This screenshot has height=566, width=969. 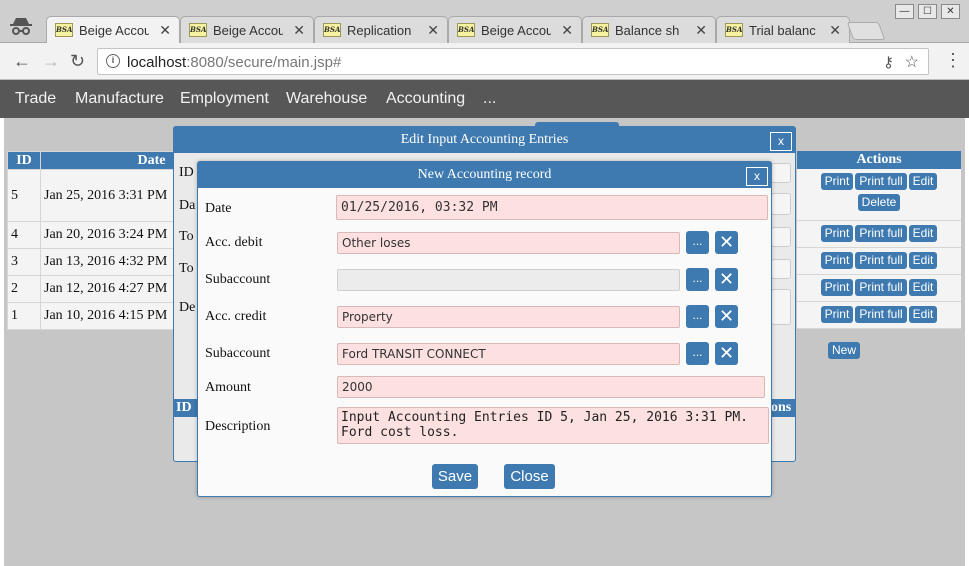 What do you see at coordinates (238, 353) in the screenshot?
I see `subaccount-credit-label: Subaccount` at bounding box center [238, 353].